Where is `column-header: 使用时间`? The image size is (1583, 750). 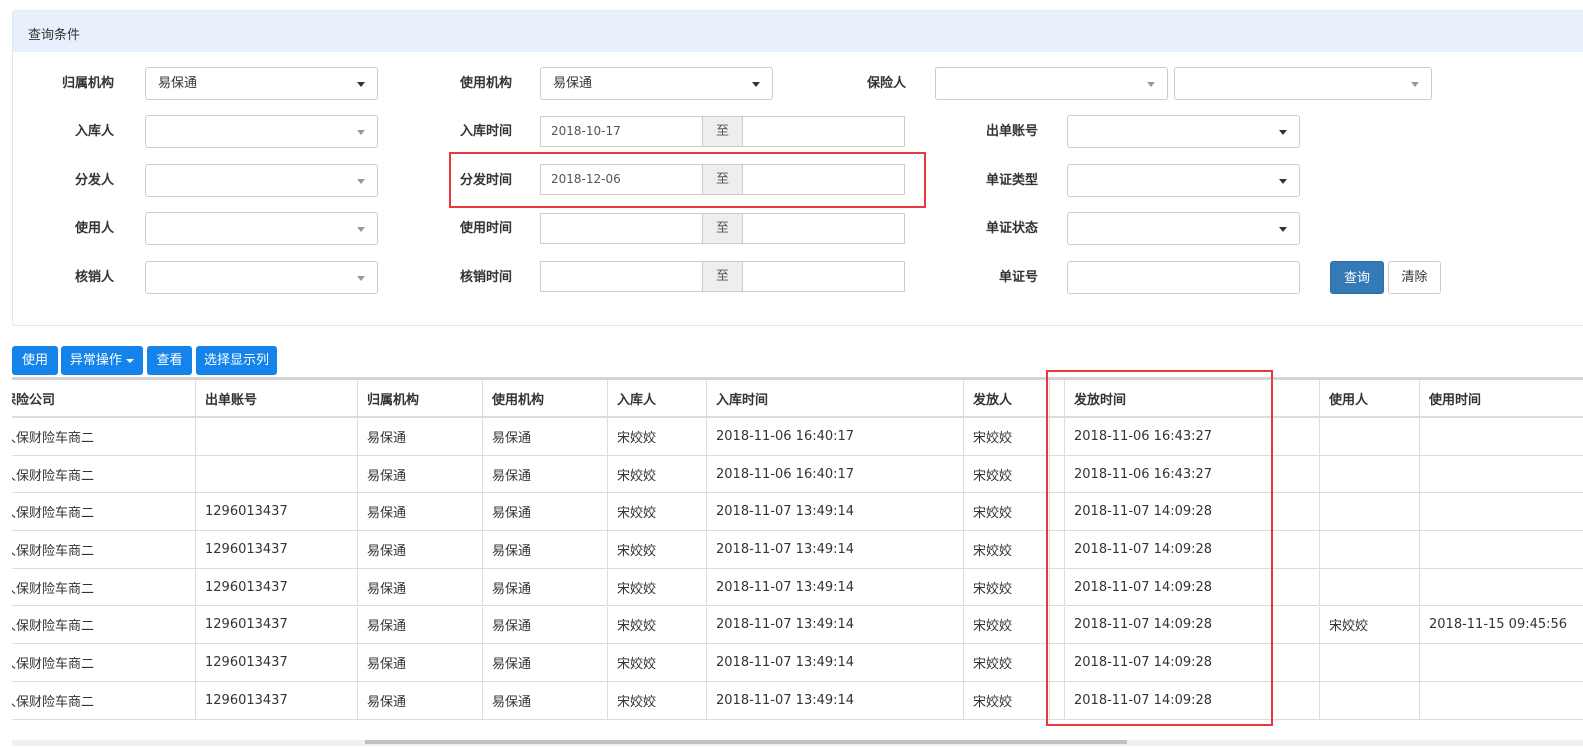
column-header: 使用时间 is located at coordinates (1501, 398).